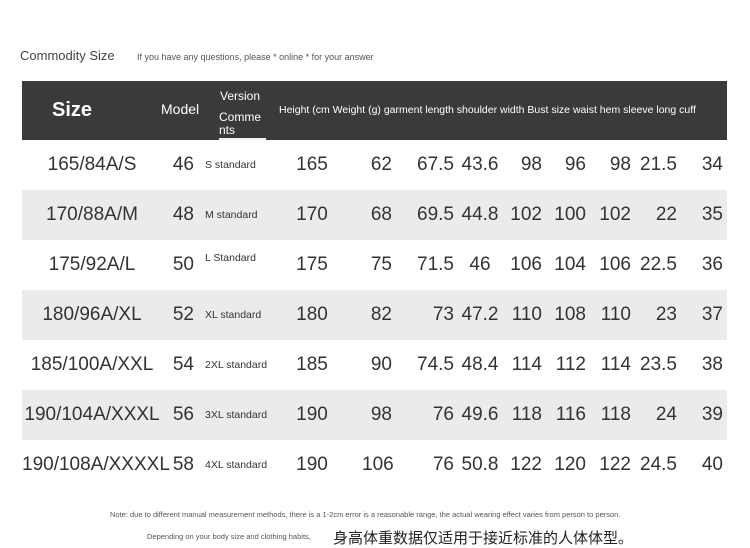  What do you see at coordinates (570, 414) in the screenshot?
I see `cell-waist: 116` at bounding box center [570, 414].